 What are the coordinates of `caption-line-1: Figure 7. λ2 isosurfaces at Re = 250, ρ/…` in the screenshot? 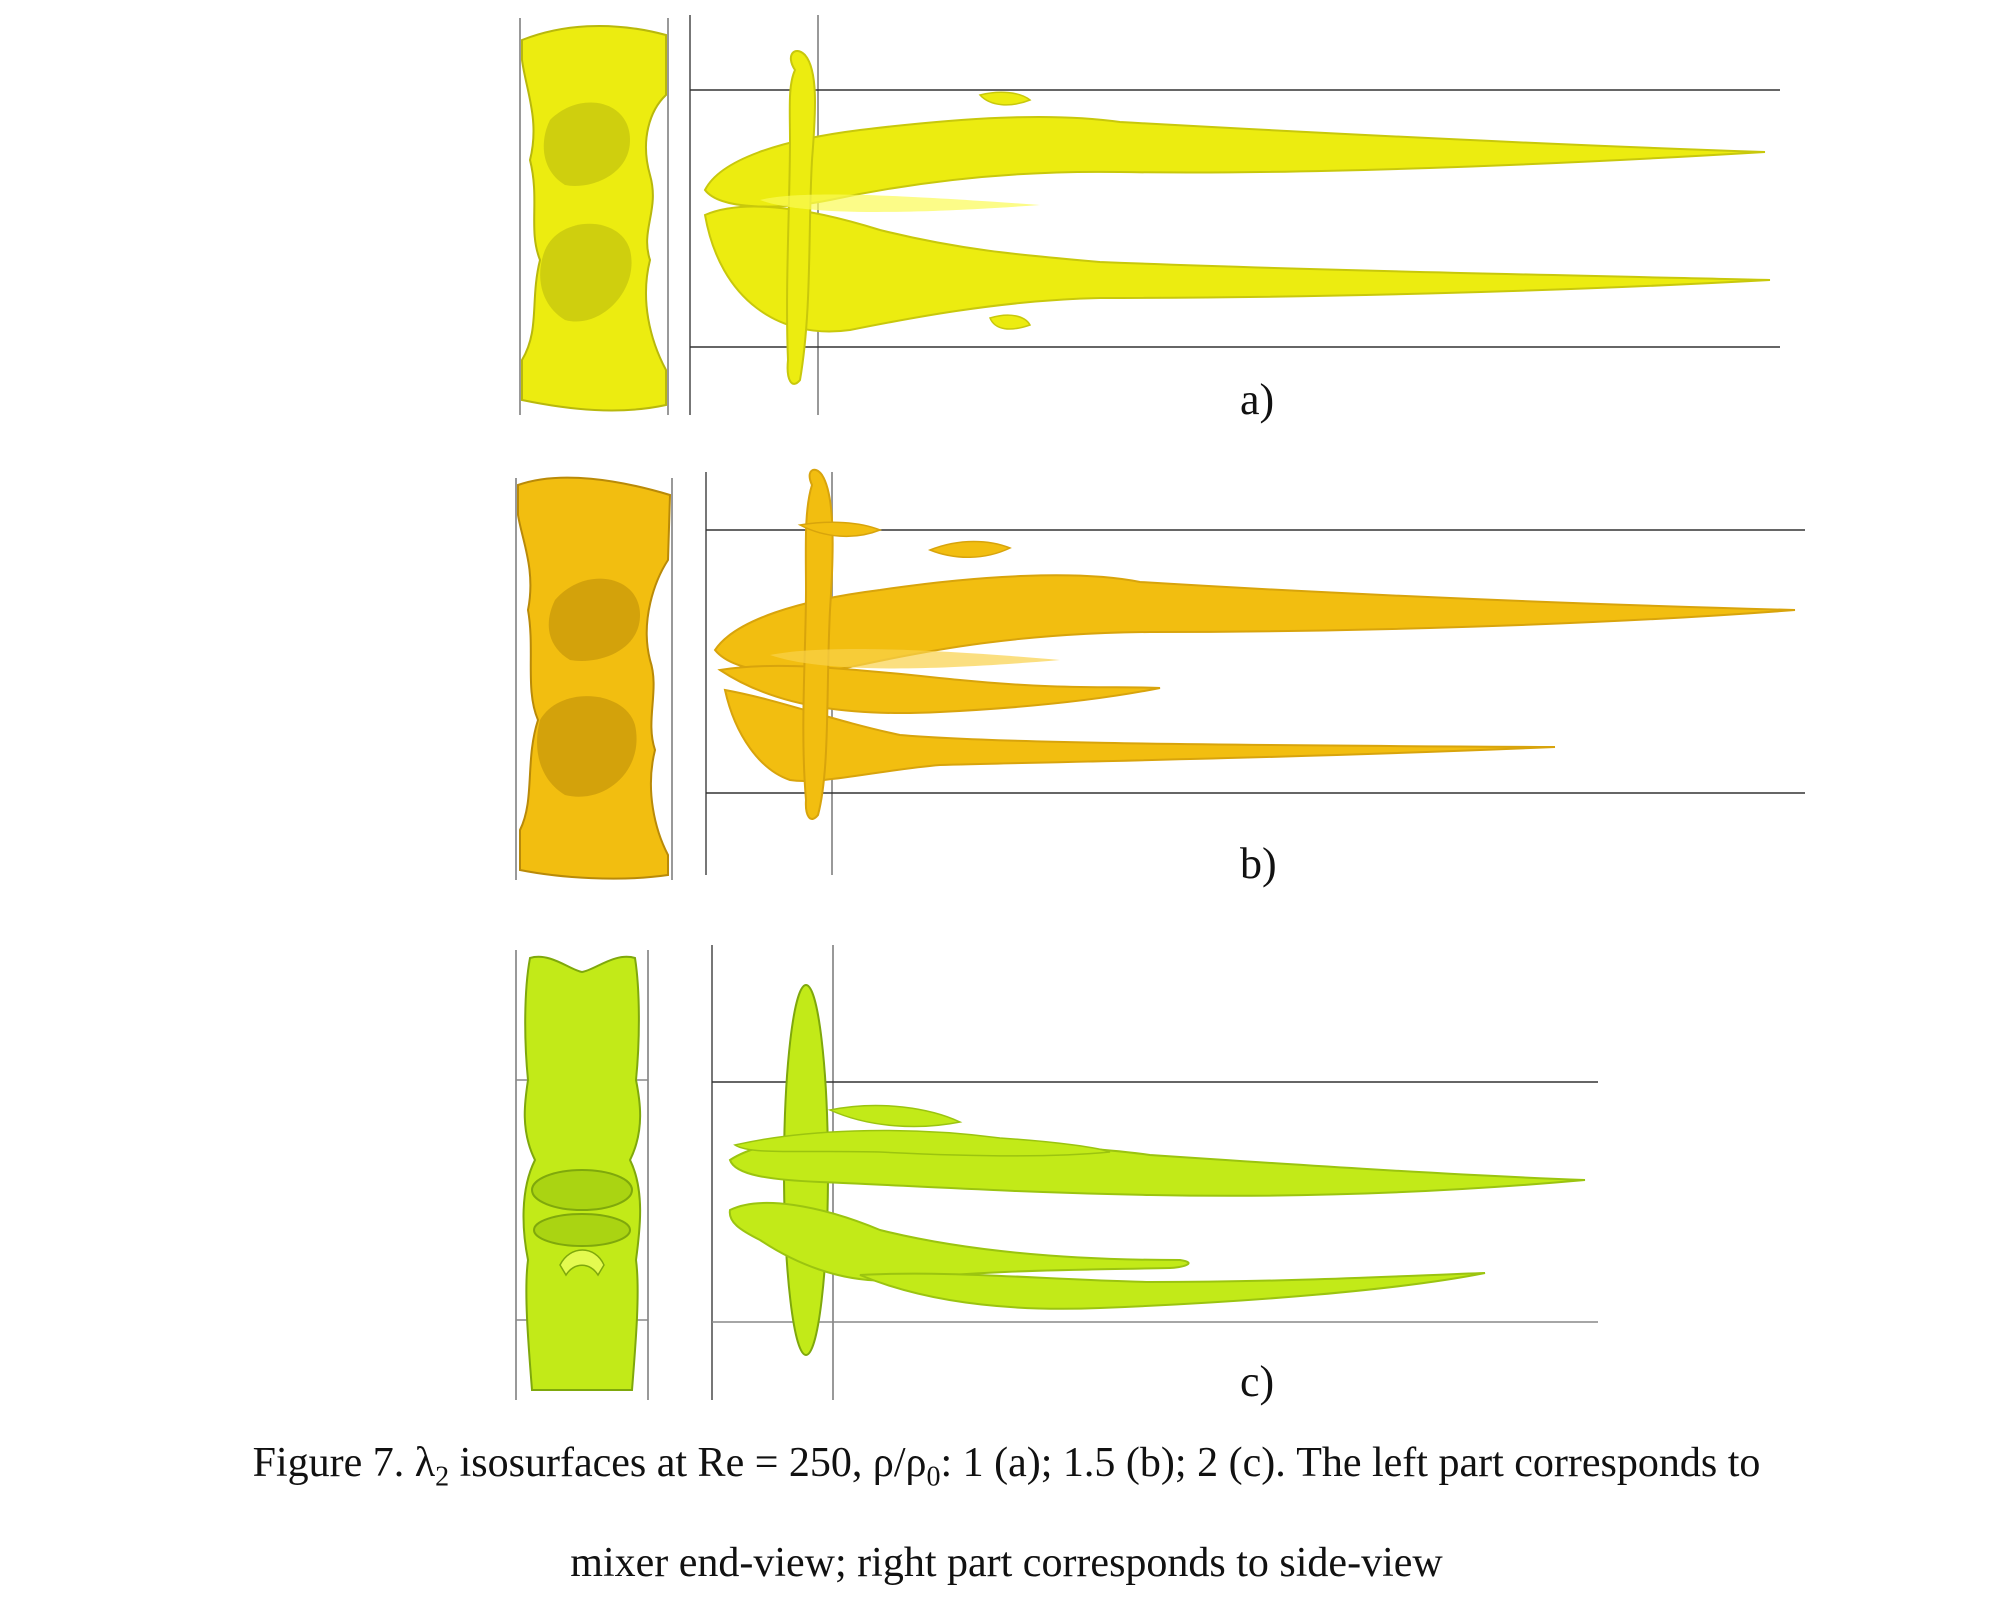 It's located at (1006, 1466).